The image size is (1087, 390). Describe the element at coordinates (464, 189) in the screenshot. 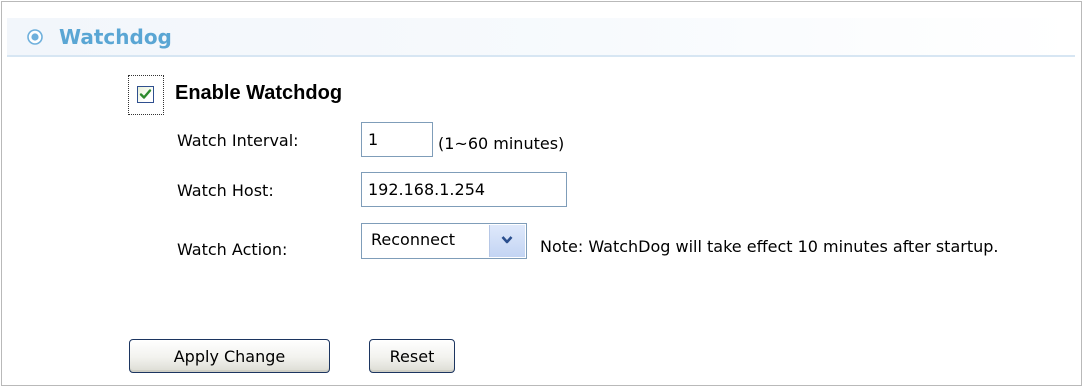

I see `watch-host-input: 192.168.1.254` at that location.